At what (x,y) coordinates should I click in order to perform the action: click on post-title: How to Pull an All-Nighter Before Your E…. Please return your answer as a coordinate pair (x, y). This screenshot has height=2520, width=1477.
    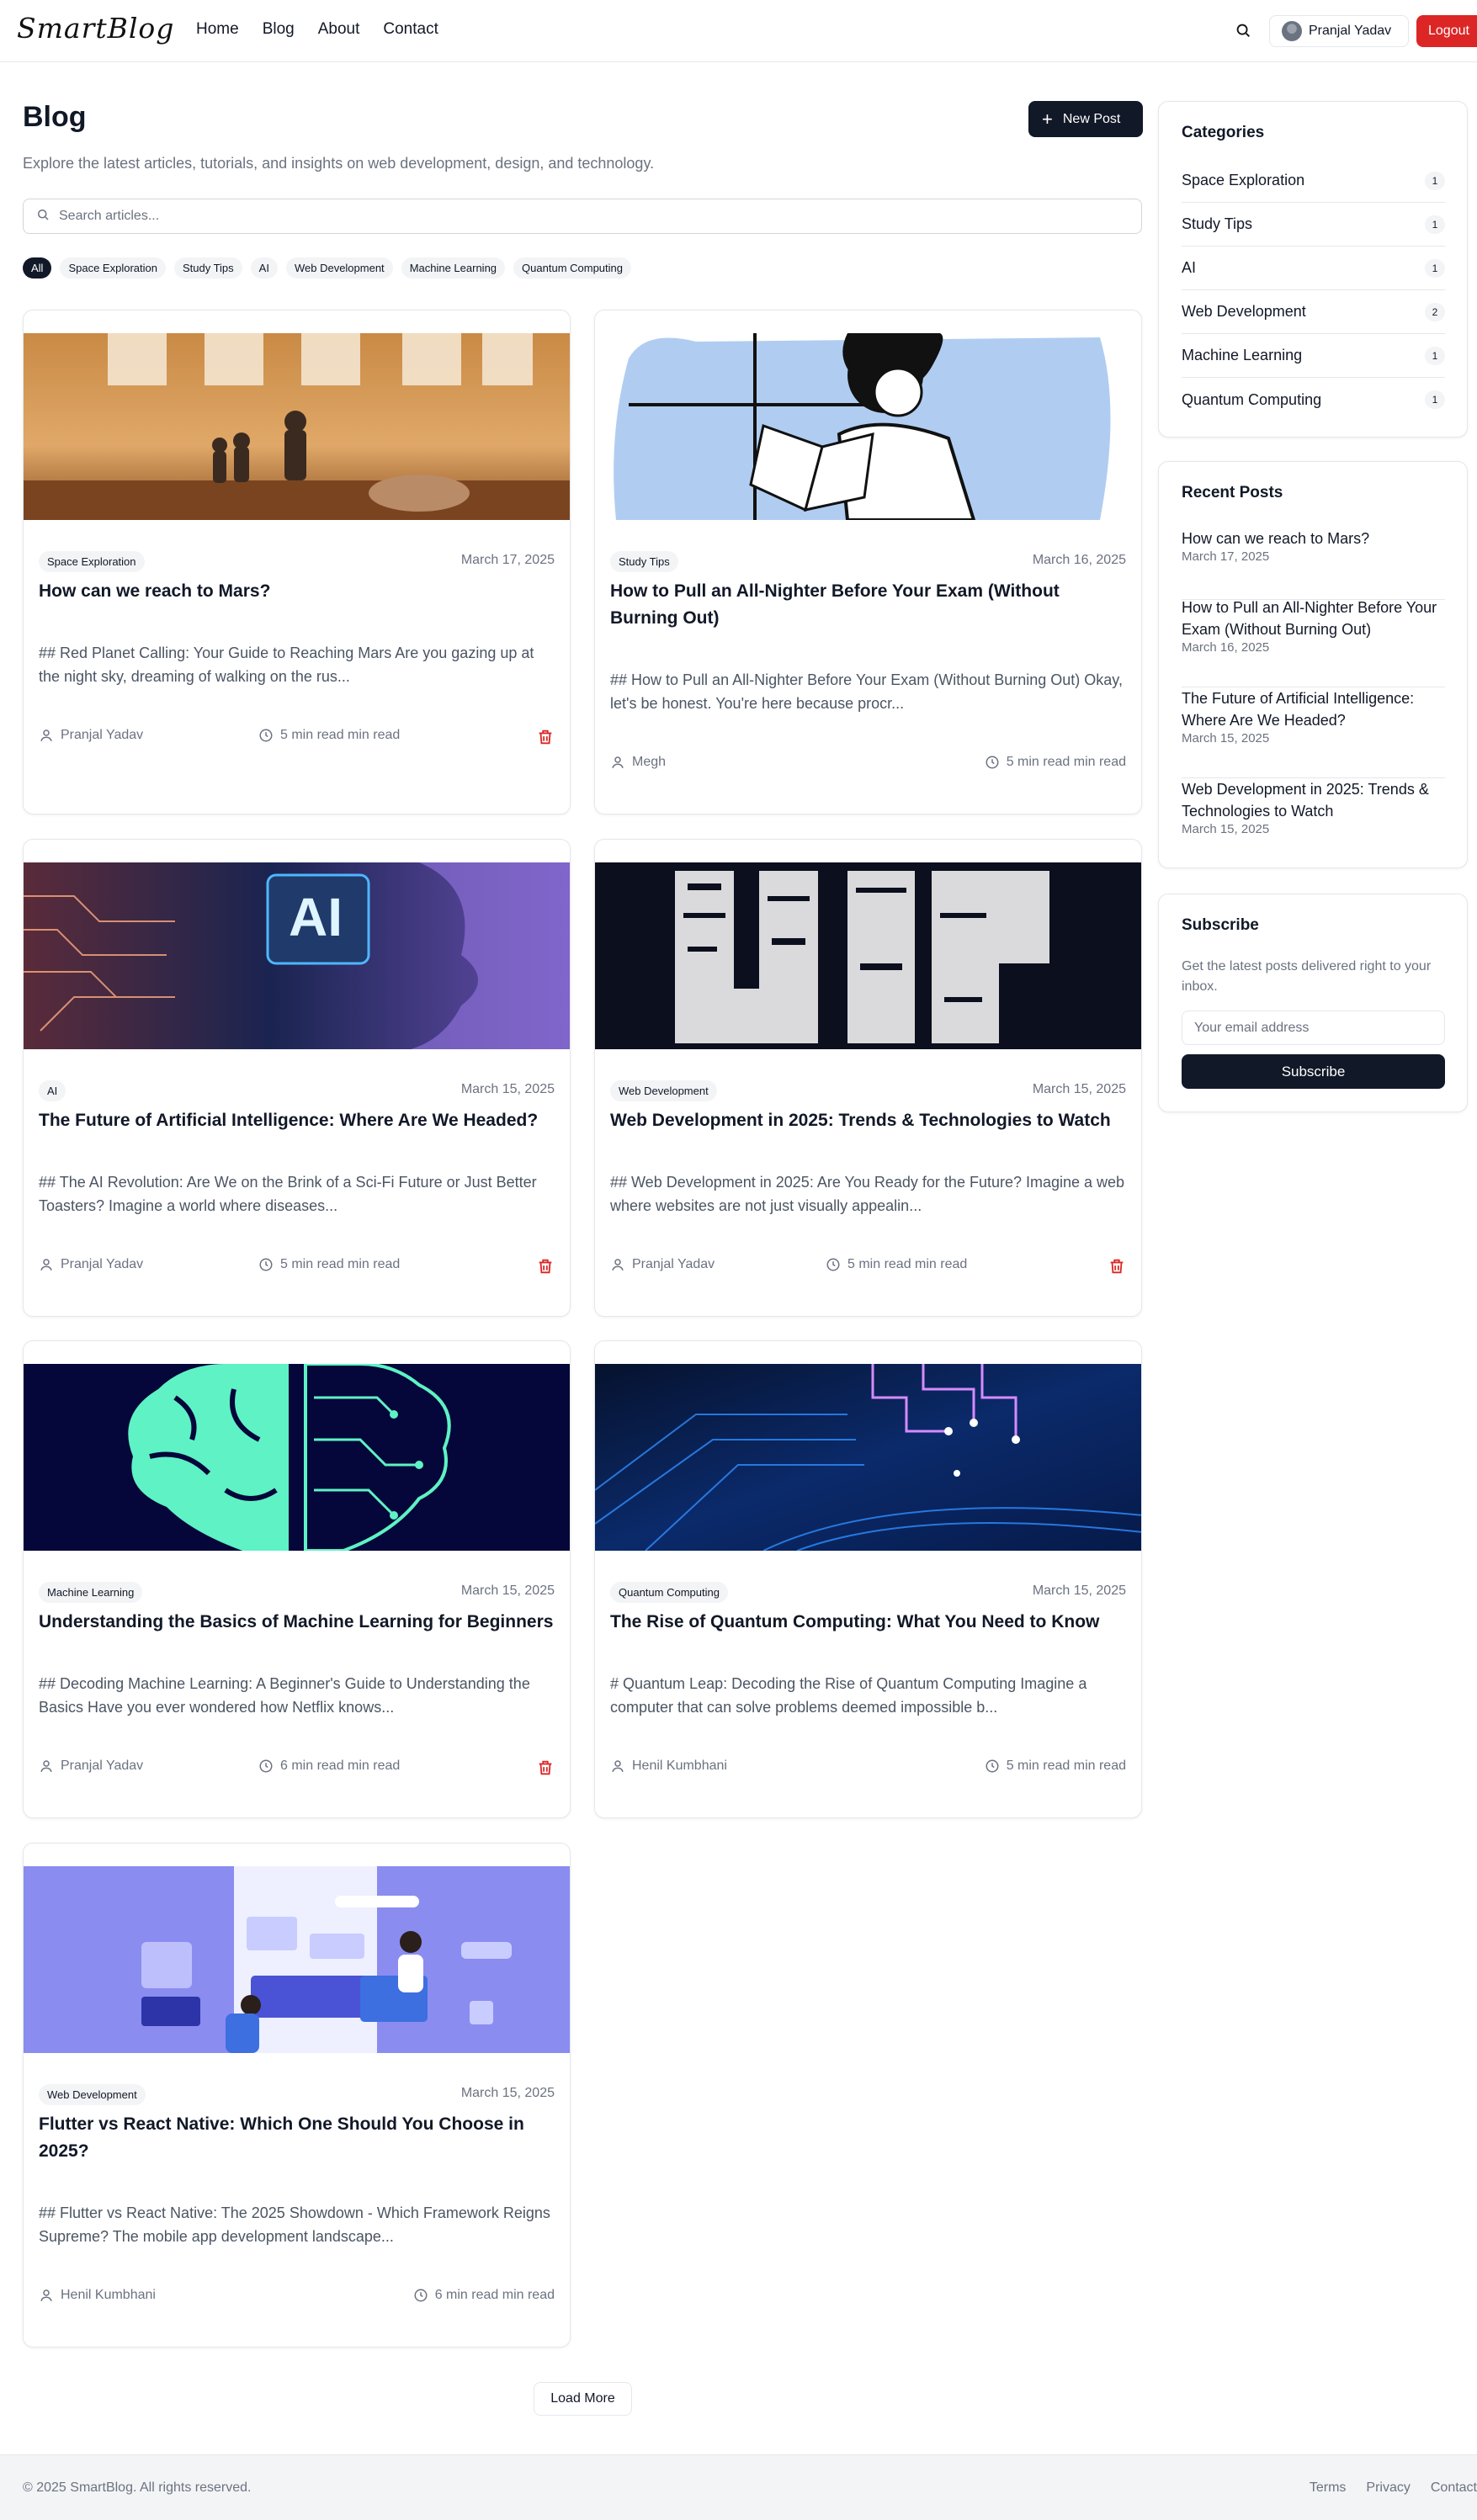
    Looking at the image, I should click on (869, 605).